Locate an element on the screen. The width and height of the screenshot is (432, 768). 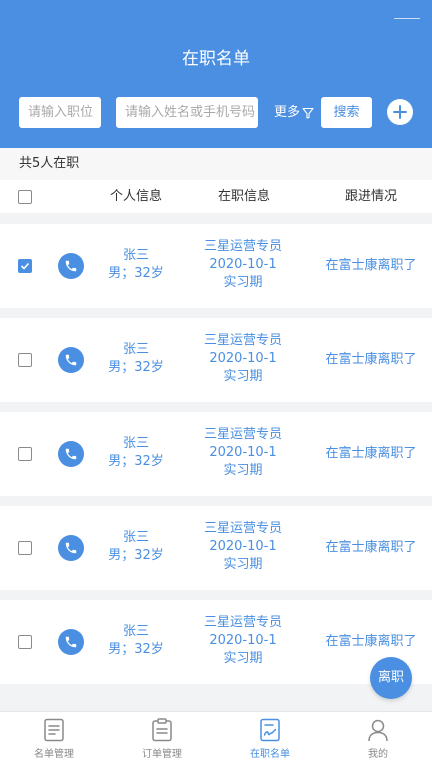
tab-label: 我的 is located at coordinates (378, 754).